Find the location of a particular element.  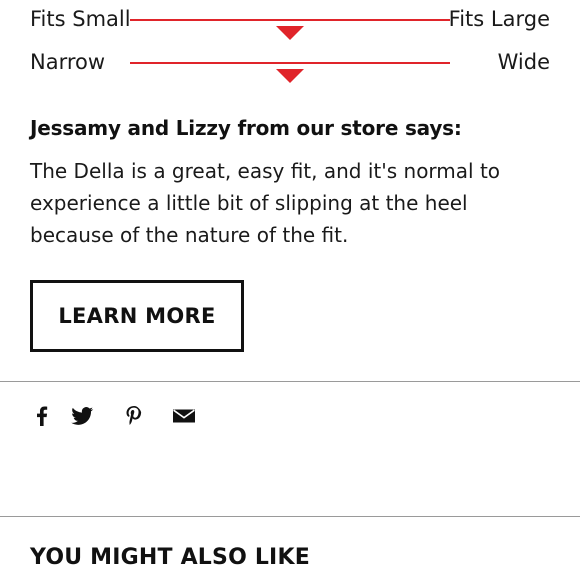

fit-scale-width-right-label: Wide is located at coordinates (523, 62).